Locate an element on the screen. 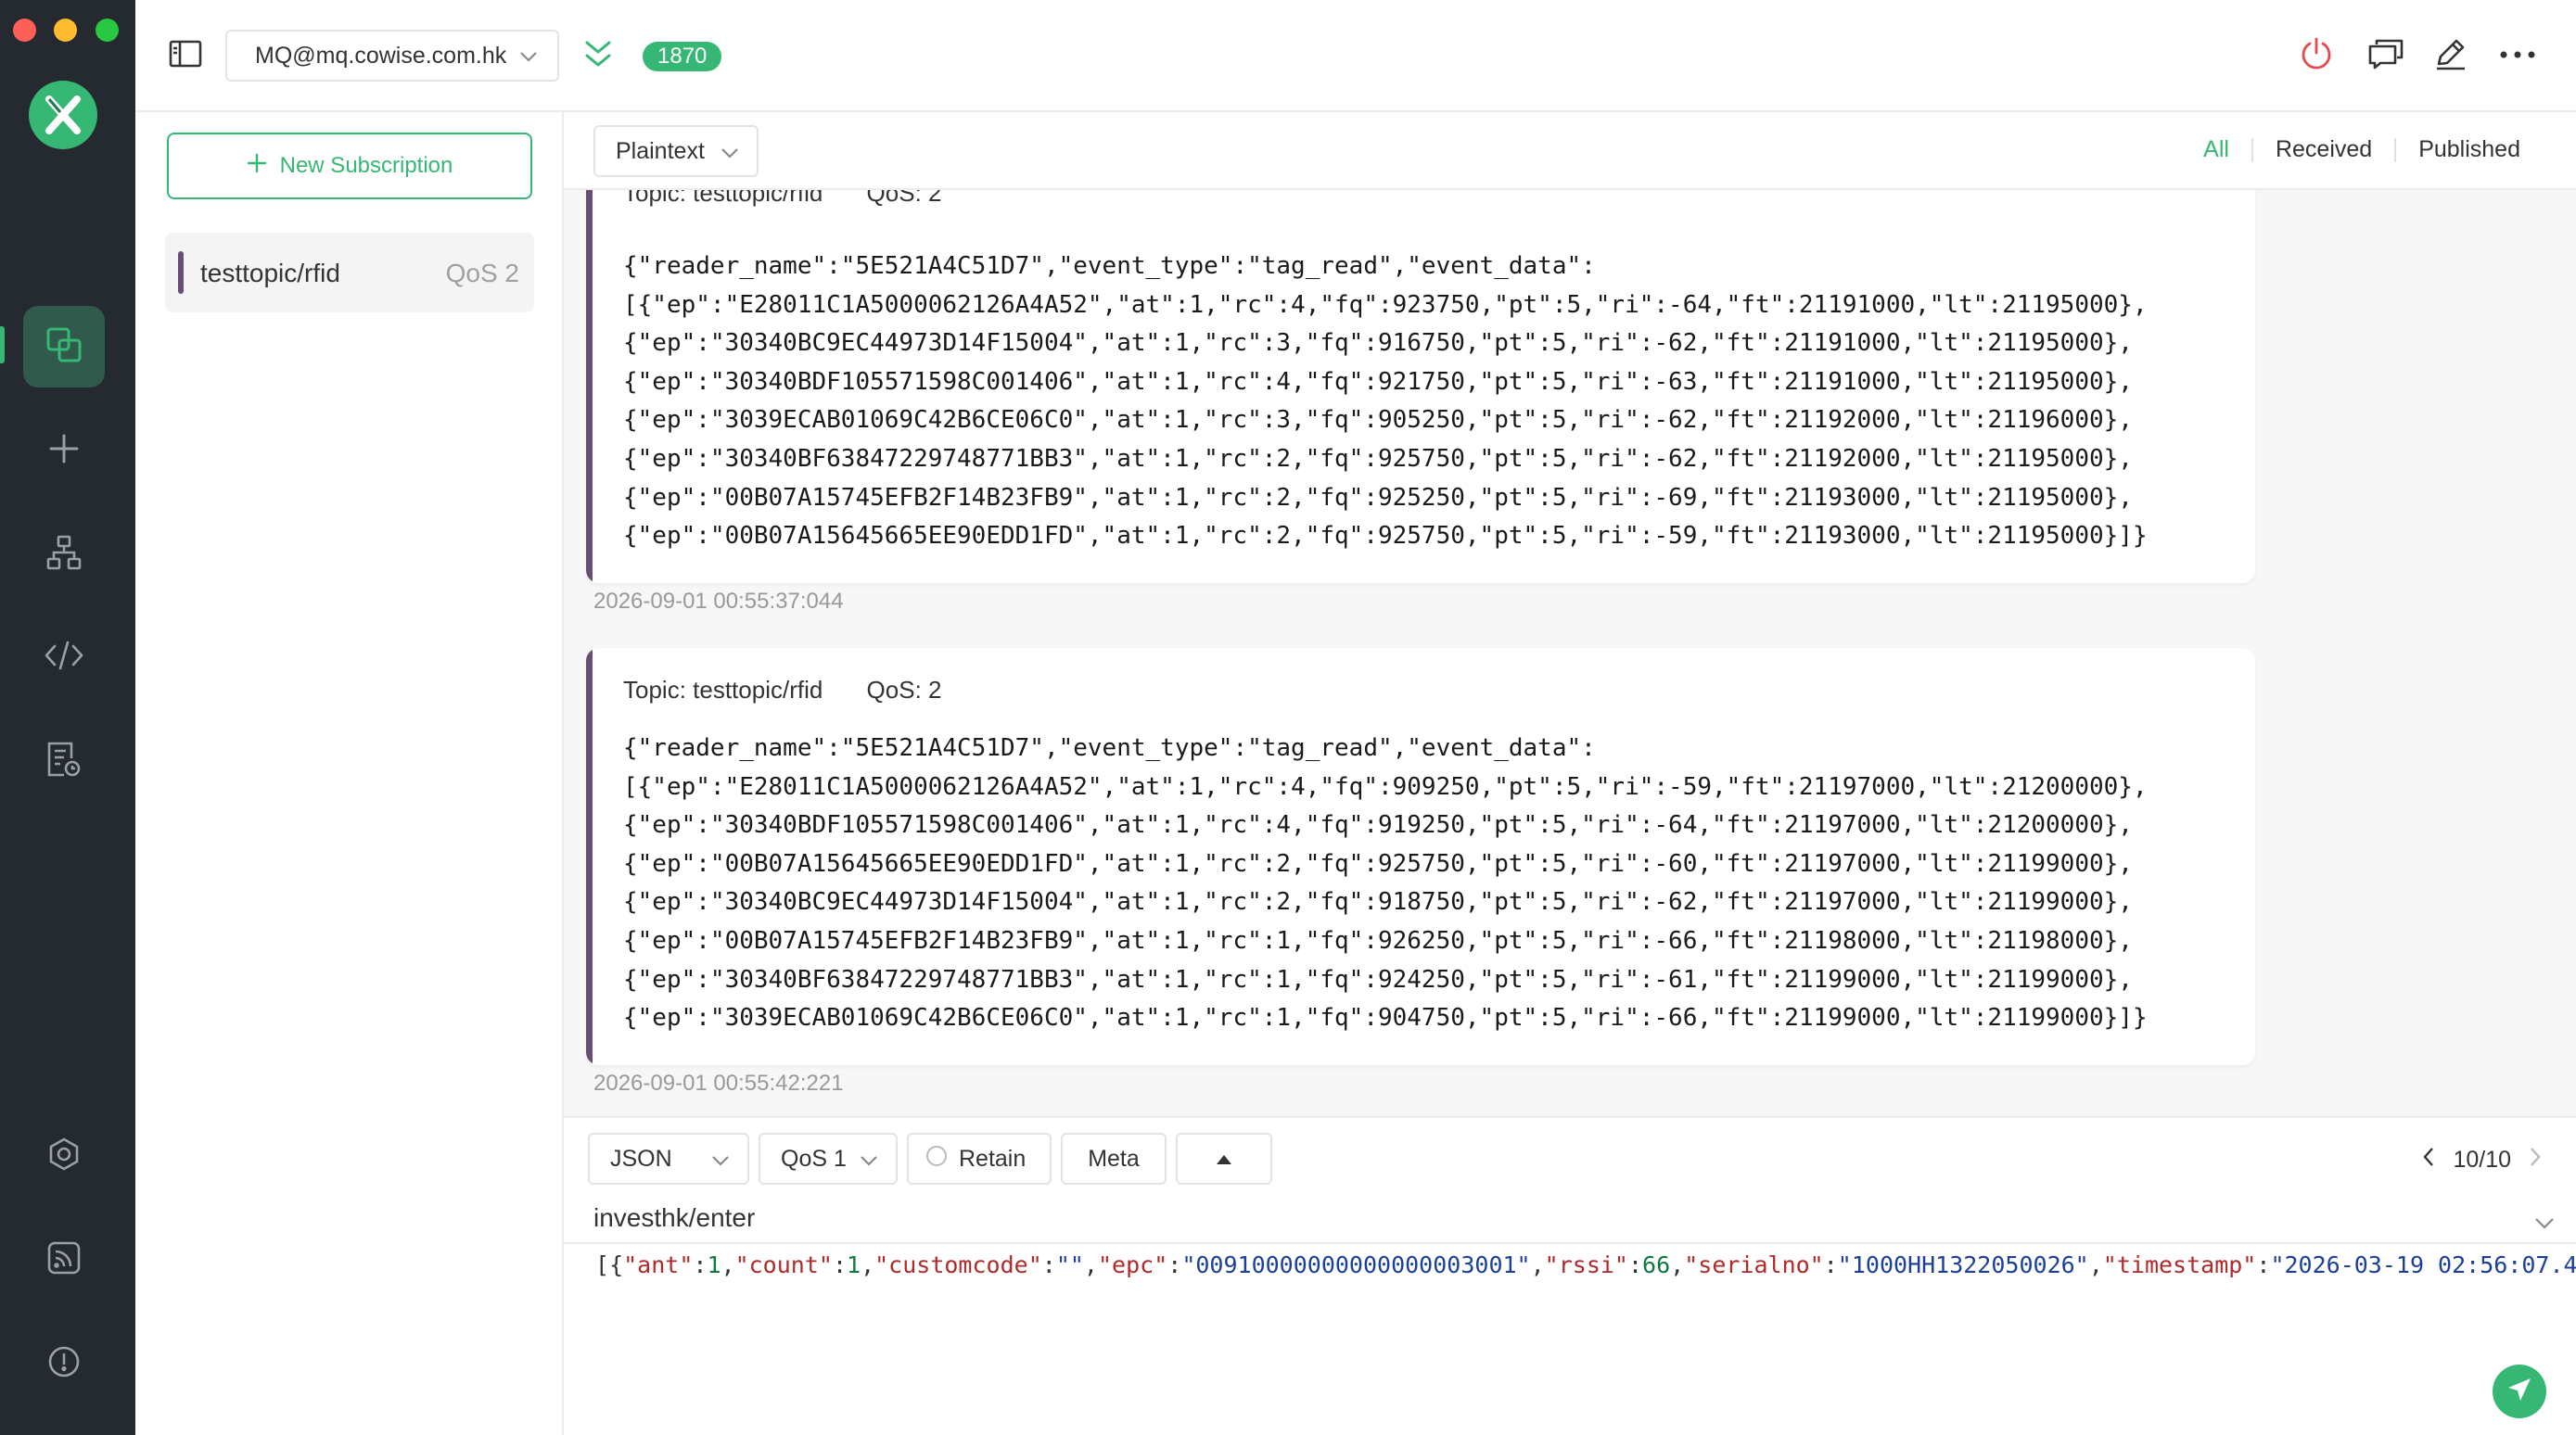 This screenshot has width=2576, height=1435. more-options-button is located at coordinates (2517, 56).